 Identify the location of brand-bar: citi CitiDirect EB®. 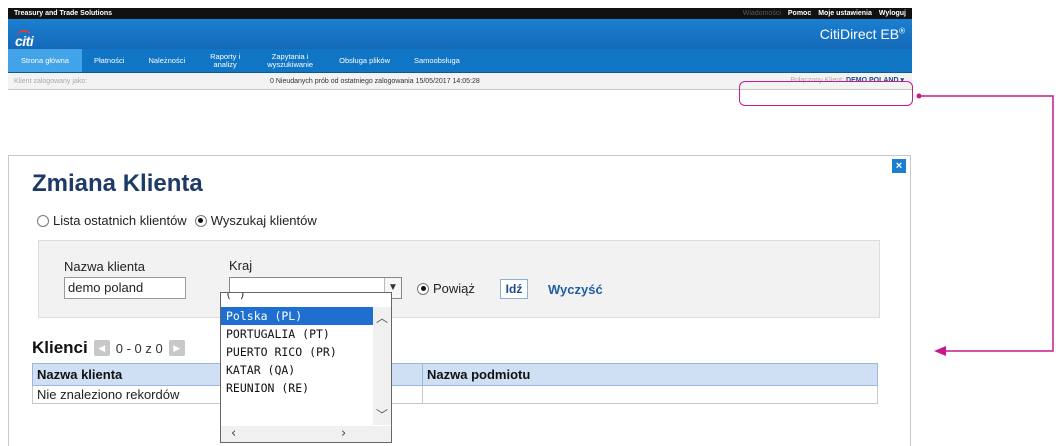
(460, 34).